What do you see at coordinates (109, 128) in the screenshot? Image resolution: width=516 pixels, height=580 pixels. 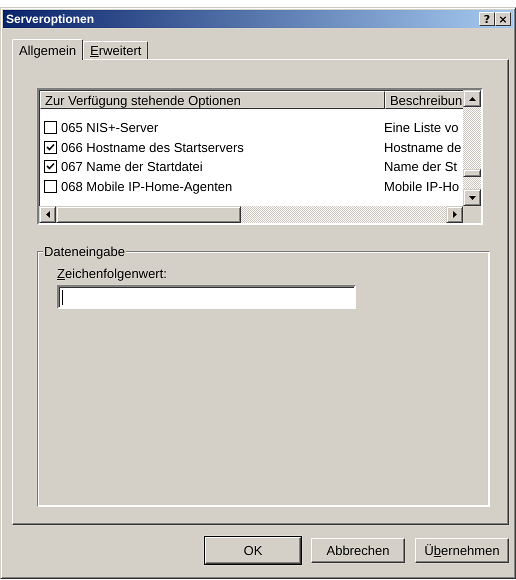 I see `option-name: 065 NIS+-Server` at bounding box center [109, 128].